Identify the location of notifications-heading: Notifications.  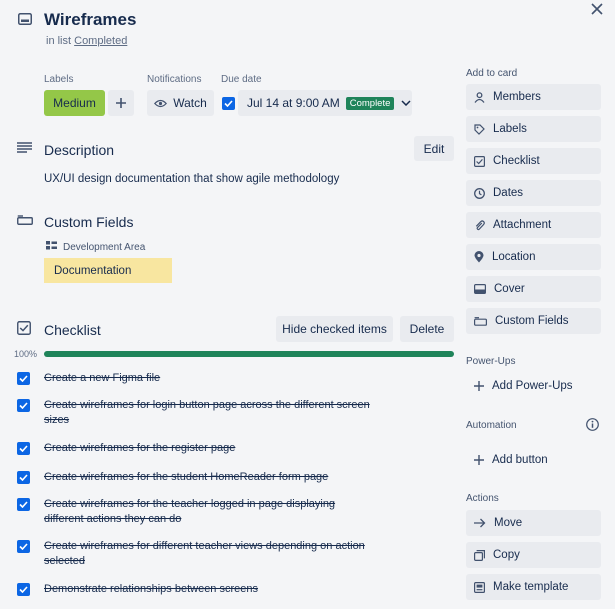
(174, 79).